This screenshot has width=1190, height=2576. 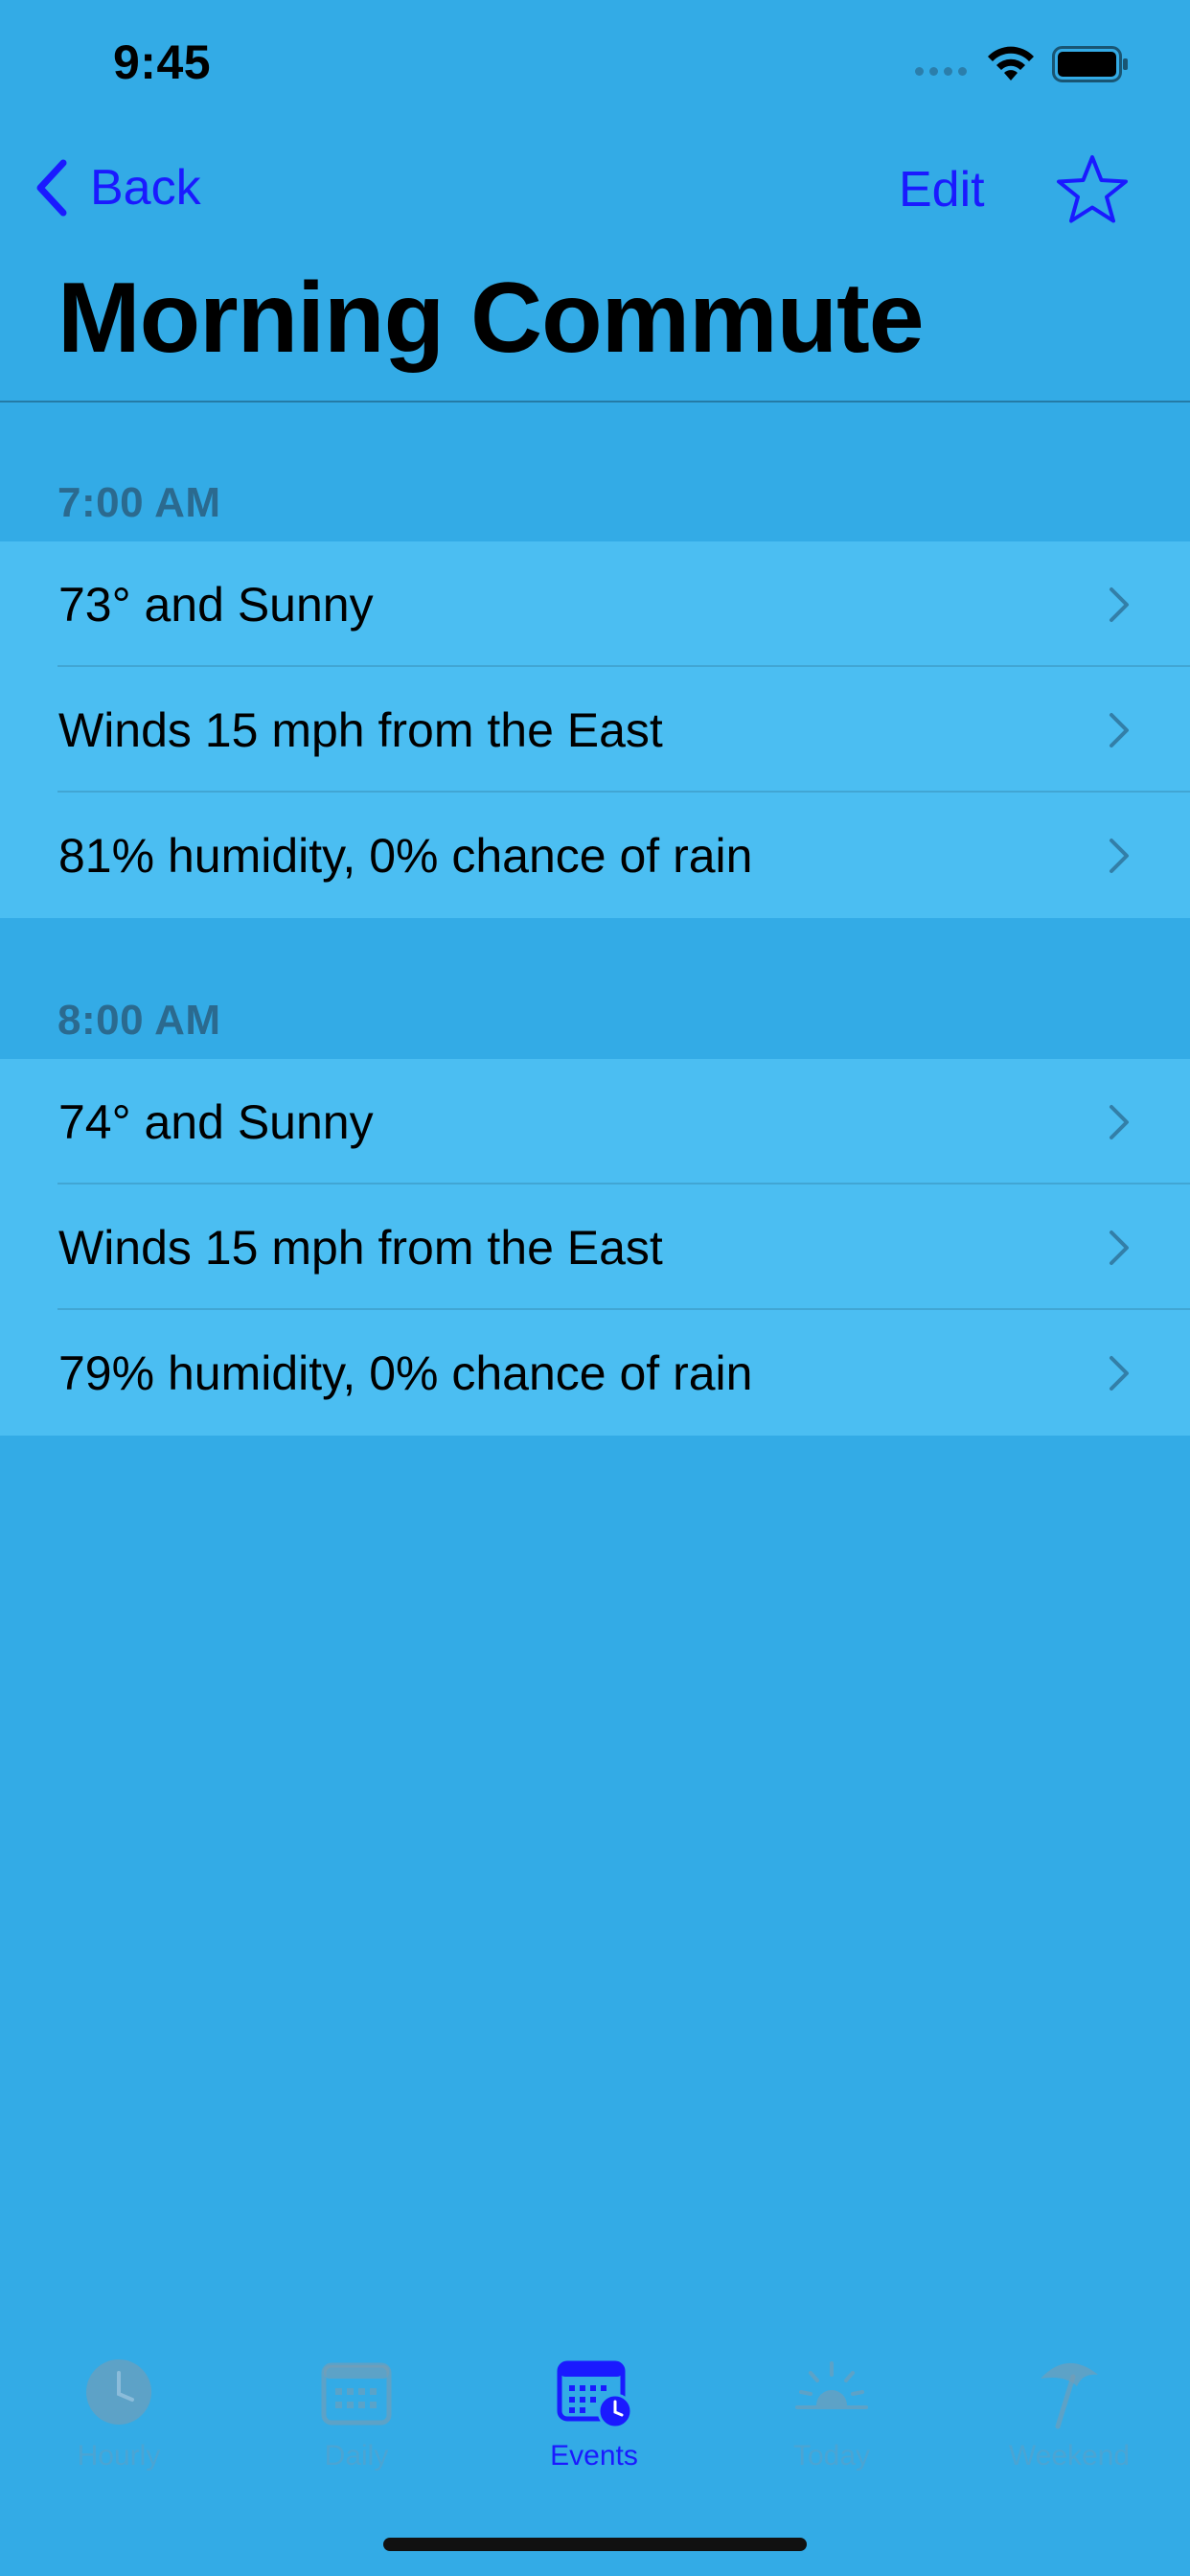 I want to click on tab-label: Hourly, so click(x=119, y=2456).